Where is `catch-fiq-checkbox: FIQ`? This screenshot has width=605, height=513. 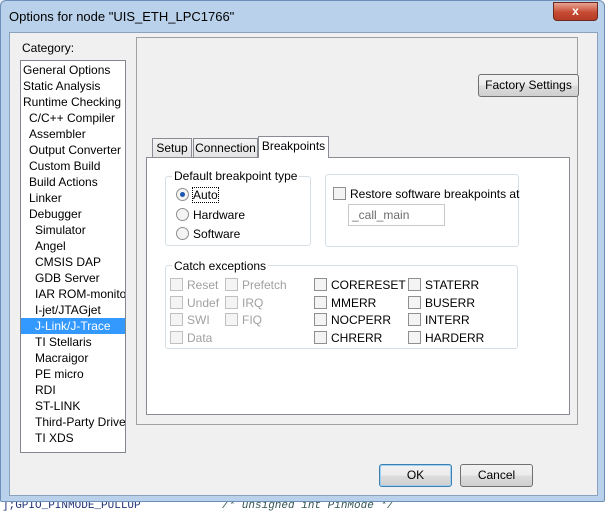
catch-fiq-checkbox: FIQ is located at coordinates (243, 321).